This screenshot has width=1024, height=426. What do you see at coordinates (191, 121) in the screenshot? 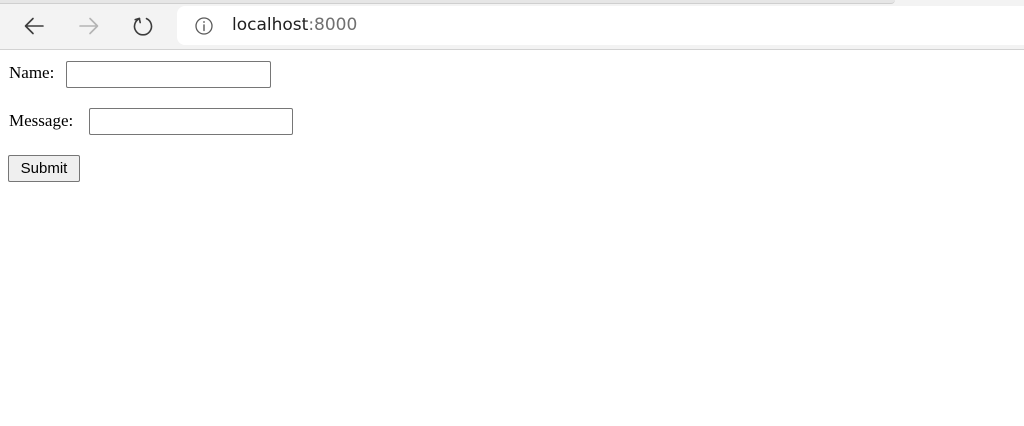
I see `message-input` at bounding box center [191, 121].